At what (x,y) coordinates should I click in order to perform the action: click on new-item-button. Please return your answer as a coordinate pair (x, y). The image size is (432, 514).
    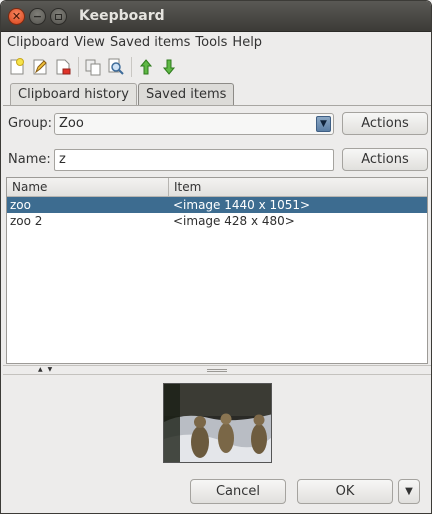
    Looking at the image, I should click on (17, 67).